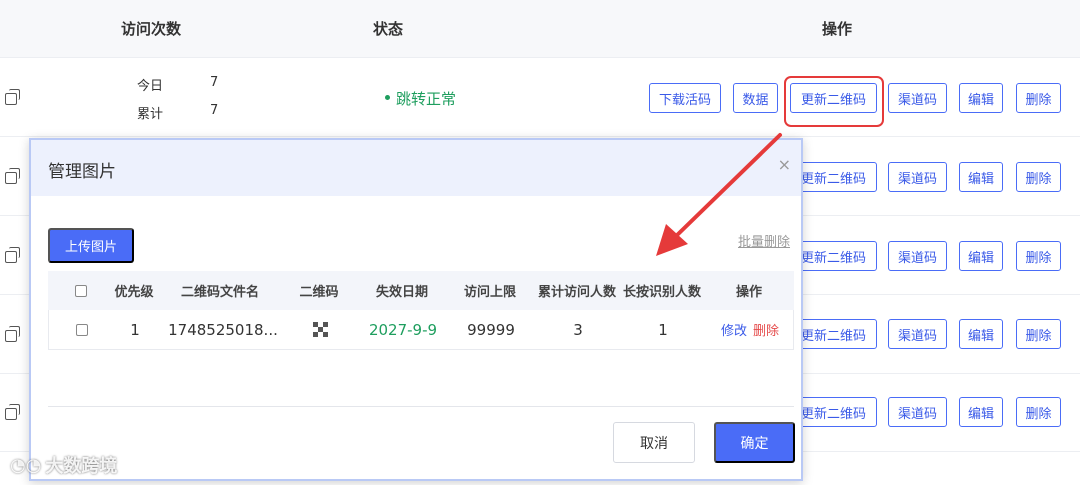 This screenshot has width=1080, height=485. What do you see at coordinates (82, 172) in the screenshot?
I see `modal-title: 管理图片` at bounding box center [82, 172].